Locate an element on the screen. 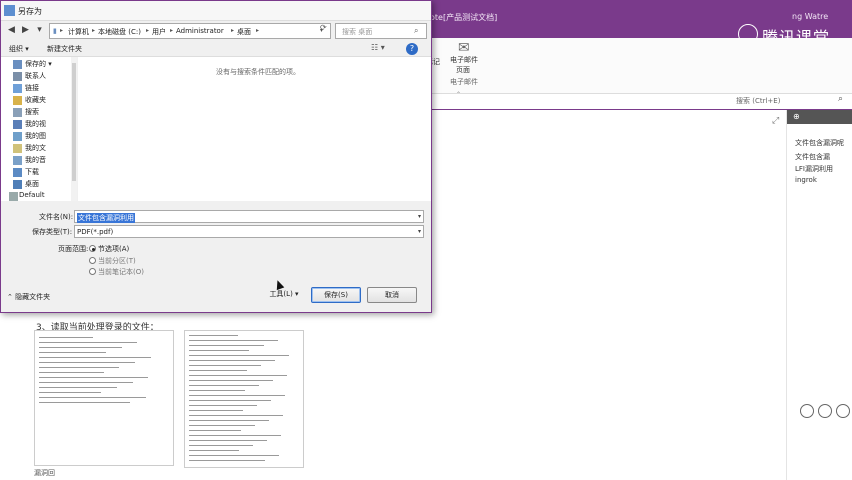  breadcrumb-item: 本地磁盘 (C:) is located at coordinates (119, 32).